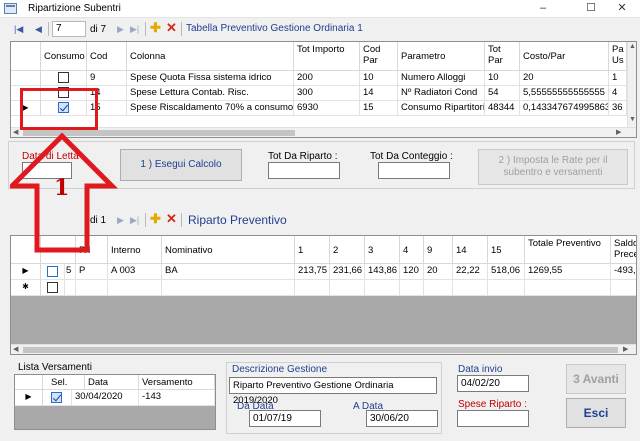  Describe the element at coordinates (56, 397) in the screenshot. I see `versamento-sel-checkbox` at that location.